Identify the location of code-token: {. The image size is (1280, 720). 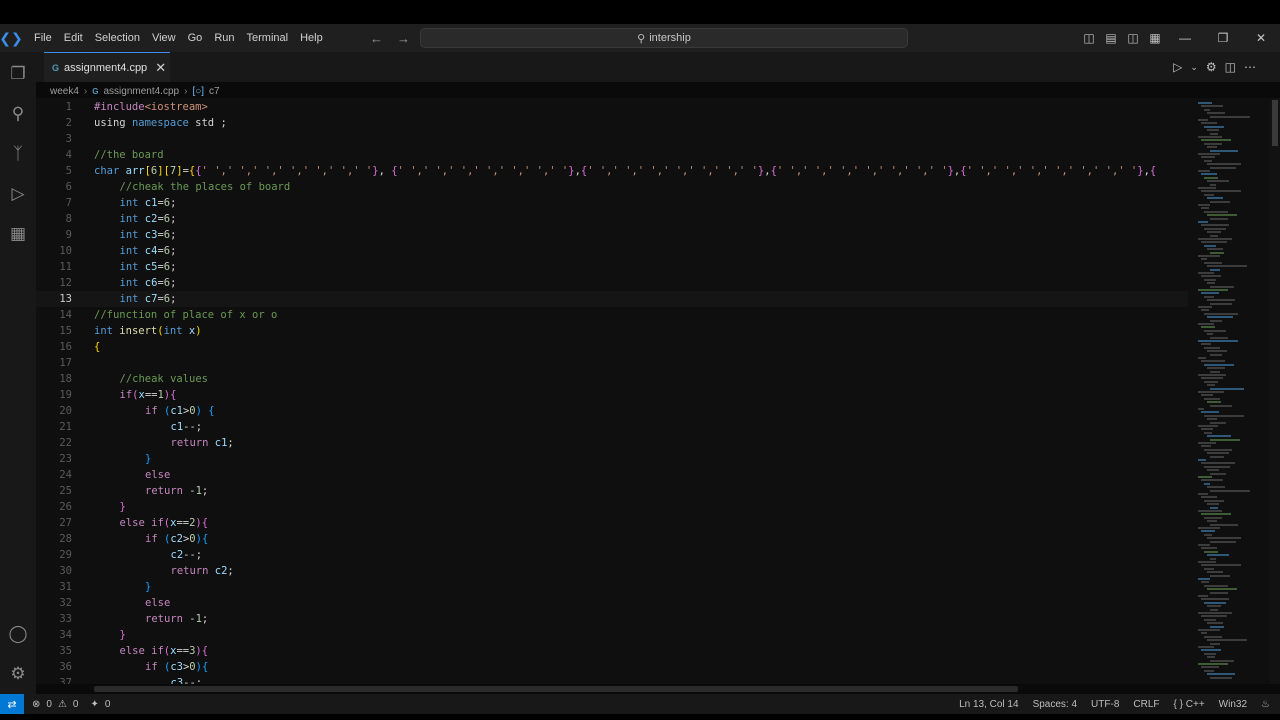
(205, 651).